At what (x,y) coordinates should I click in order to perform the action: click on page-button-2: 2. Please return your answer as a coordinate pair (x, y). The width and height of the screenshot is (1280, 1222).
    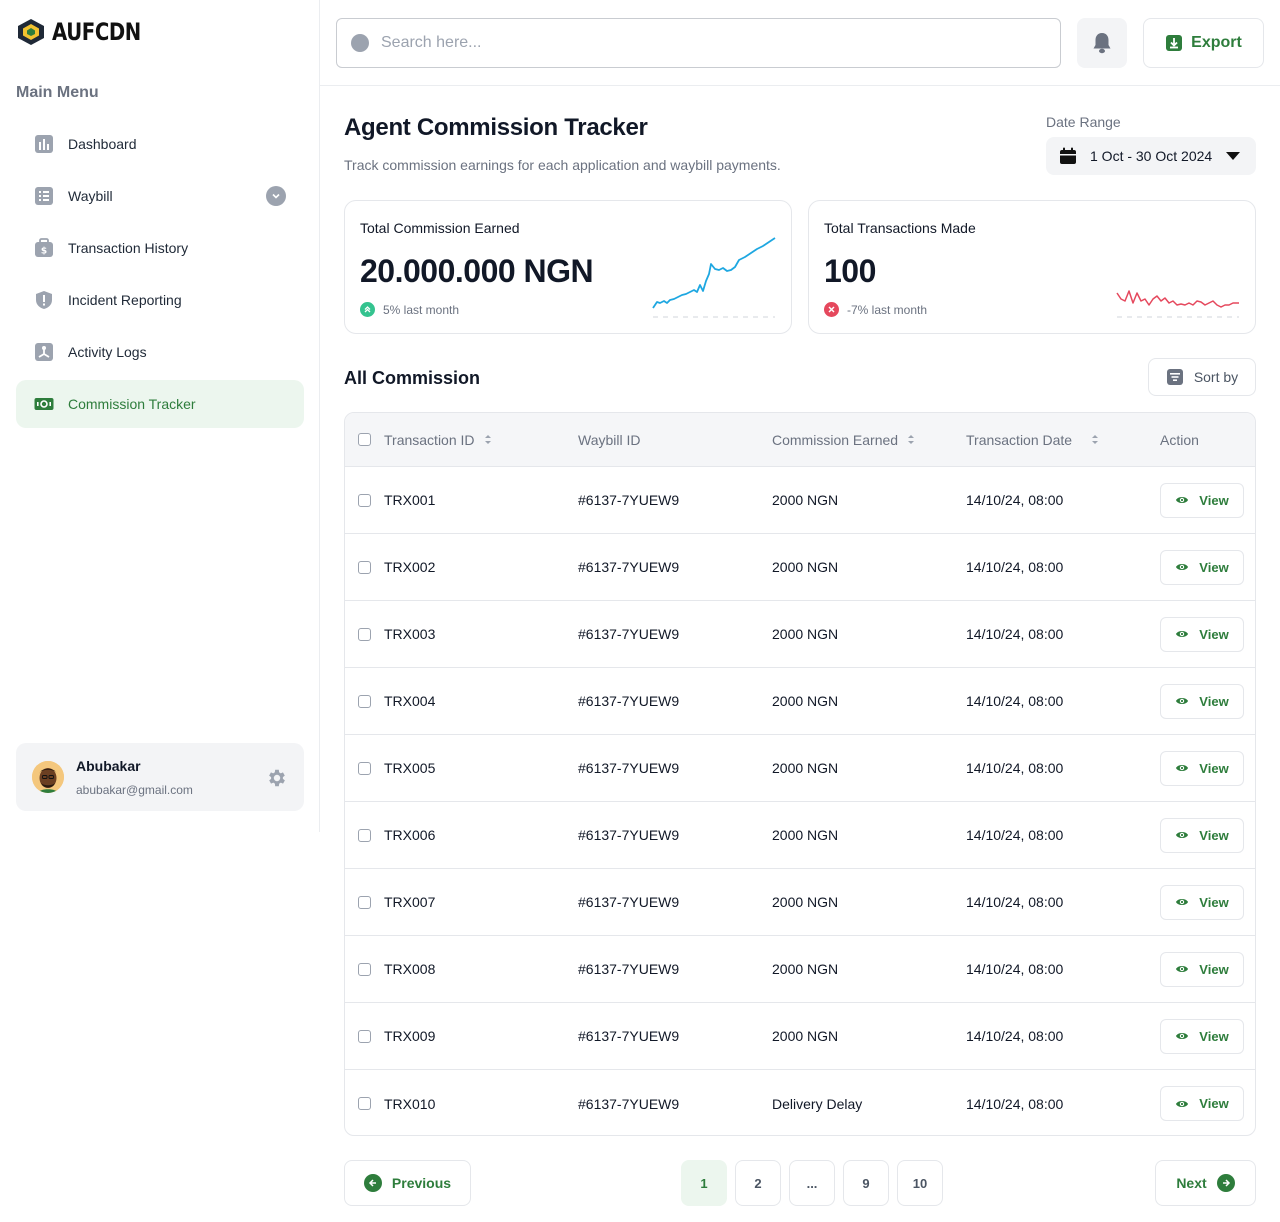
    Looking at the image, I should click on (758, 1183).